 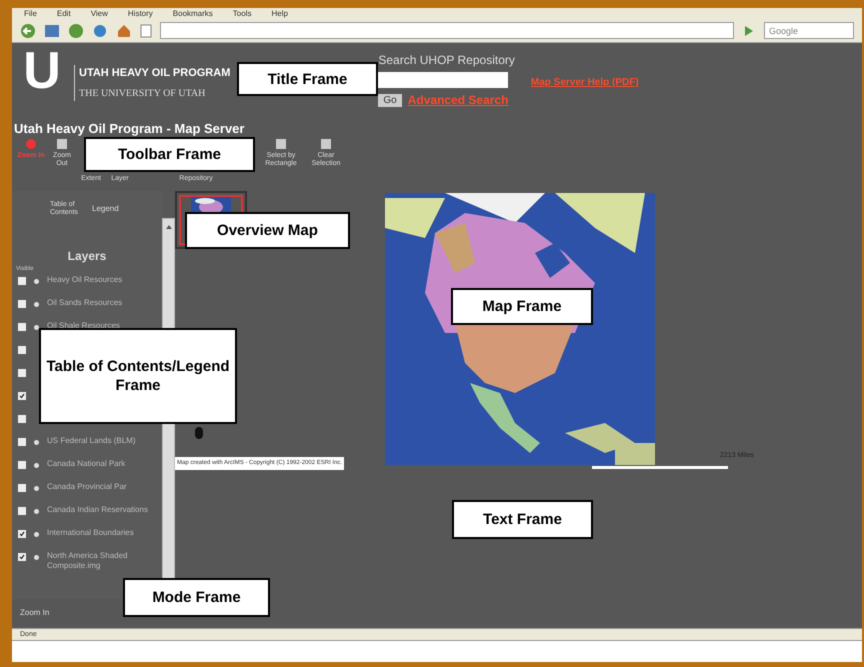 I want to click on layer-name: Oil Shale Resources, so click(x=84, y=326).